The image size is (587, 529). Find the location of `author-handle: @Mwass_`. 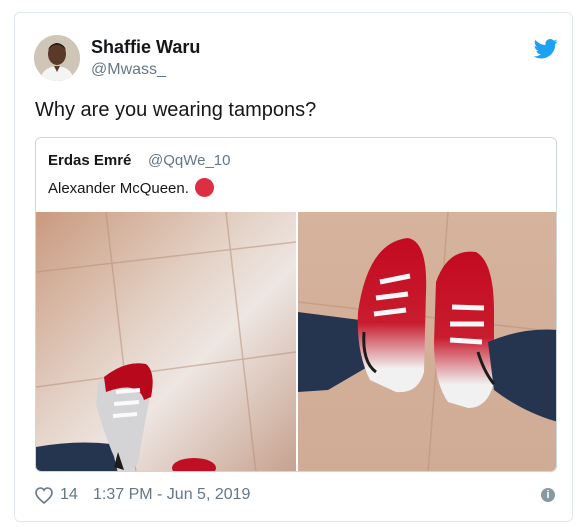

author-handle: @Mwass_ is located at coordinates (128, 70).